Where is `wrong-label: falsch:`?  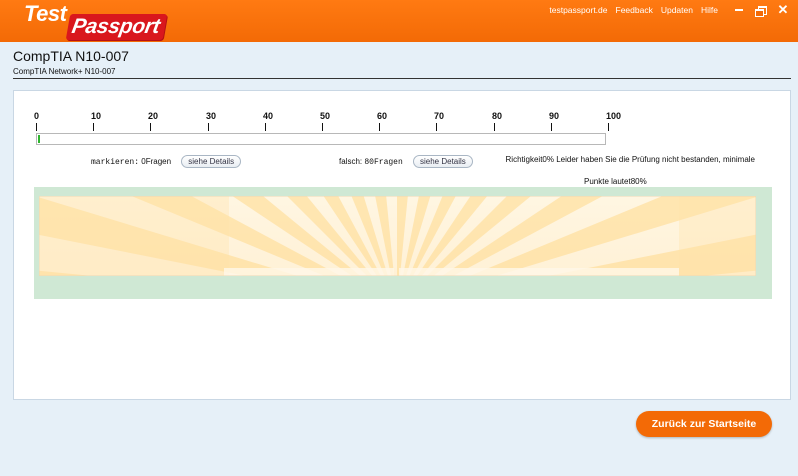
wrong-label: falsch: is located at coordinates (351, 161).